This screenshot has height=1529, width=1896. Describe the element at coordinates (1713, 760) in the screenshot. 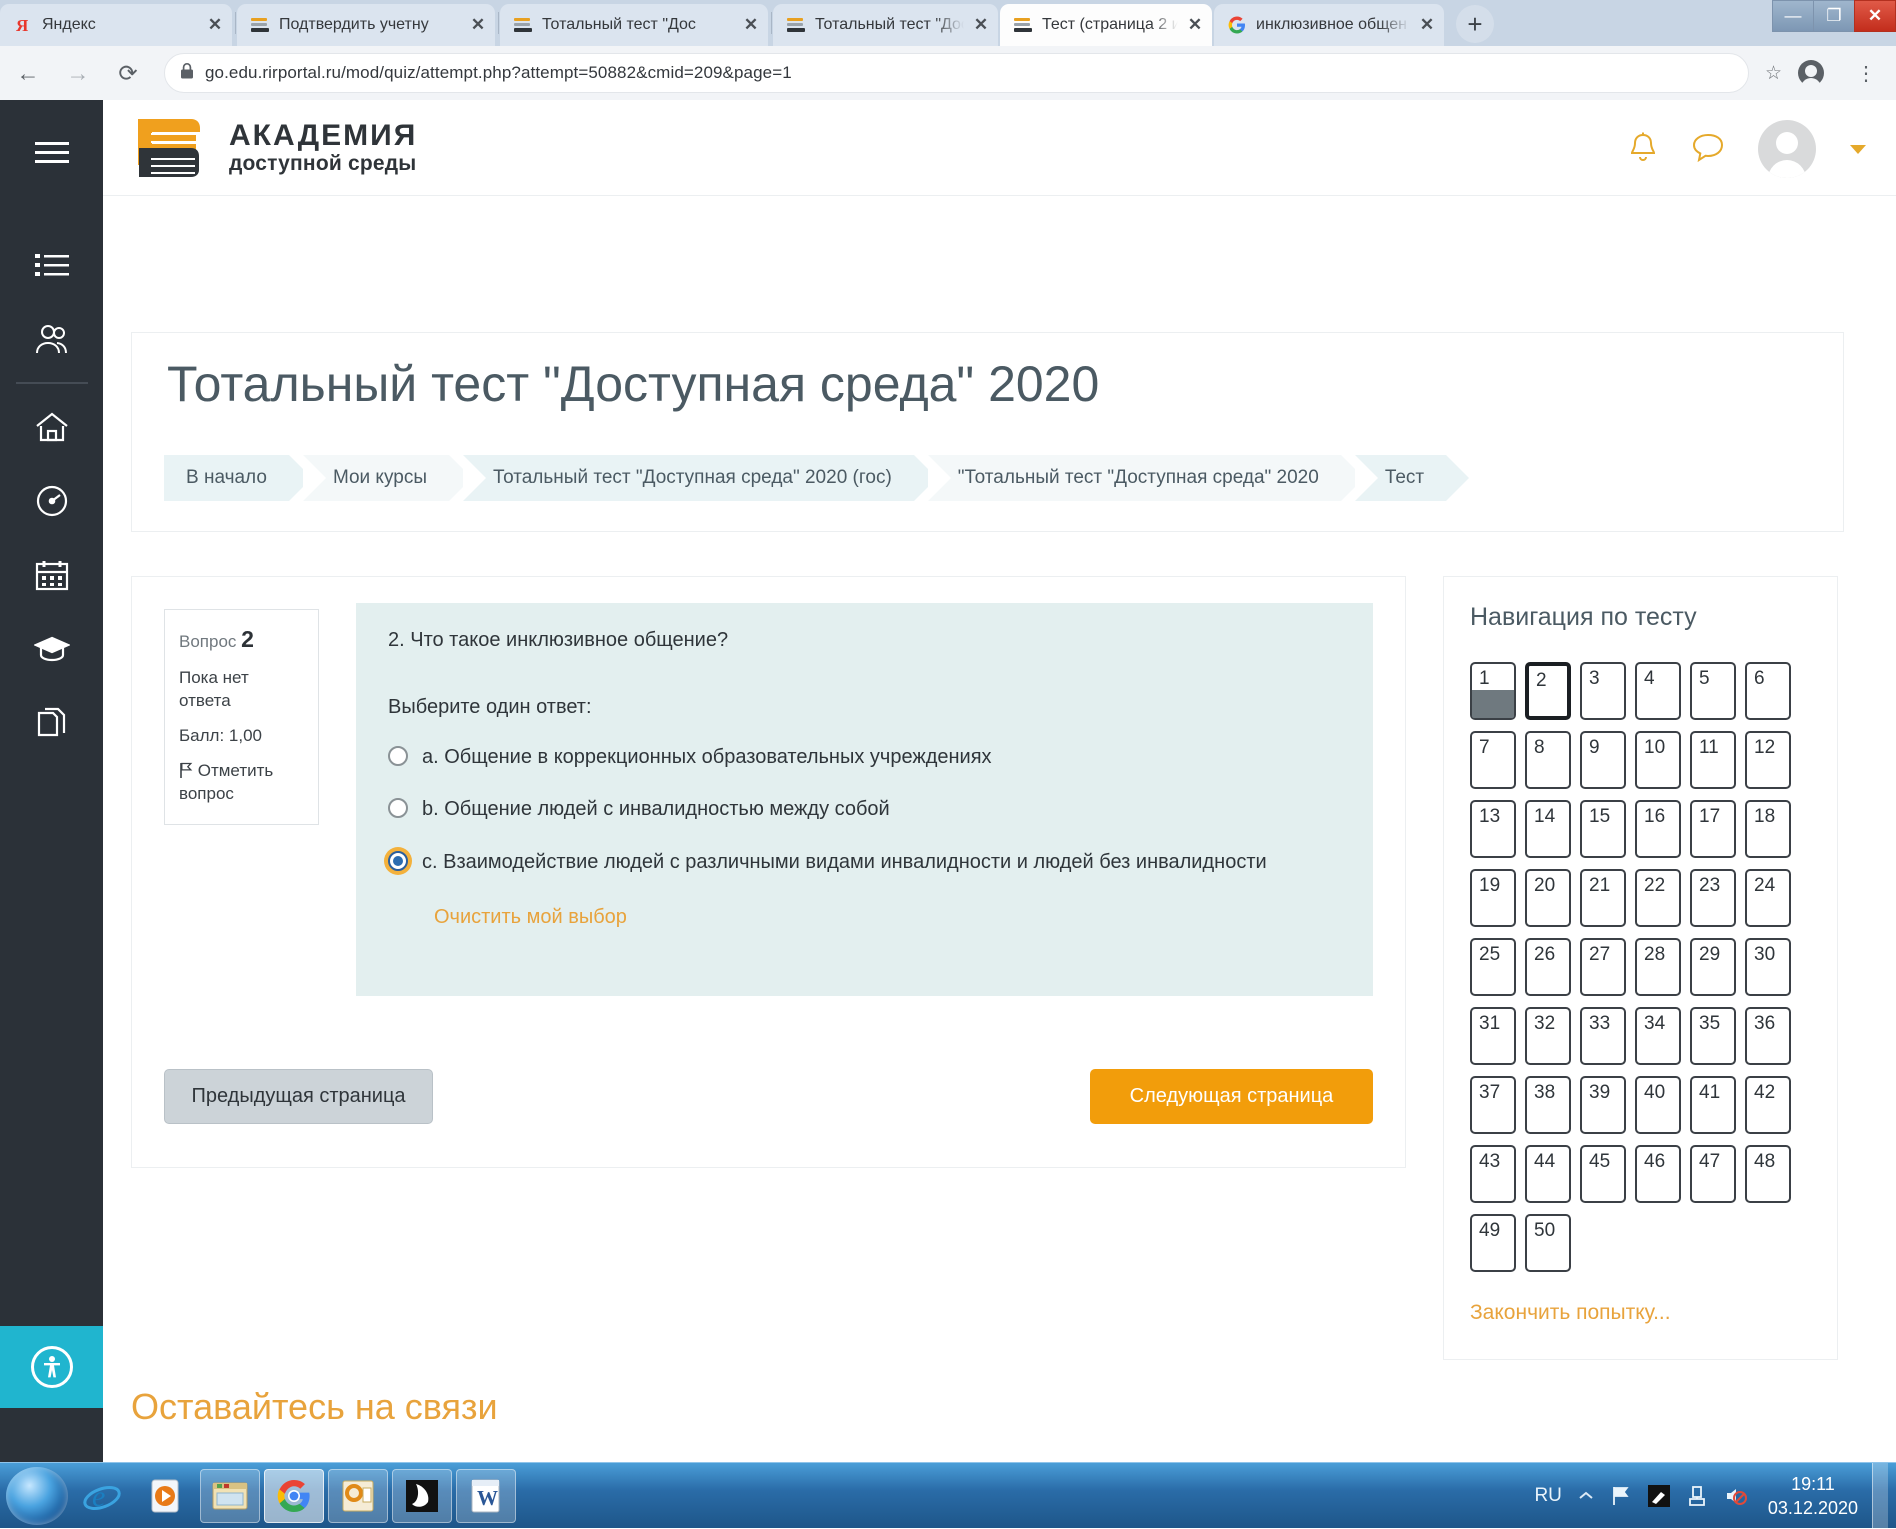

I see `quiz-nav-question-11: 11` at that location.